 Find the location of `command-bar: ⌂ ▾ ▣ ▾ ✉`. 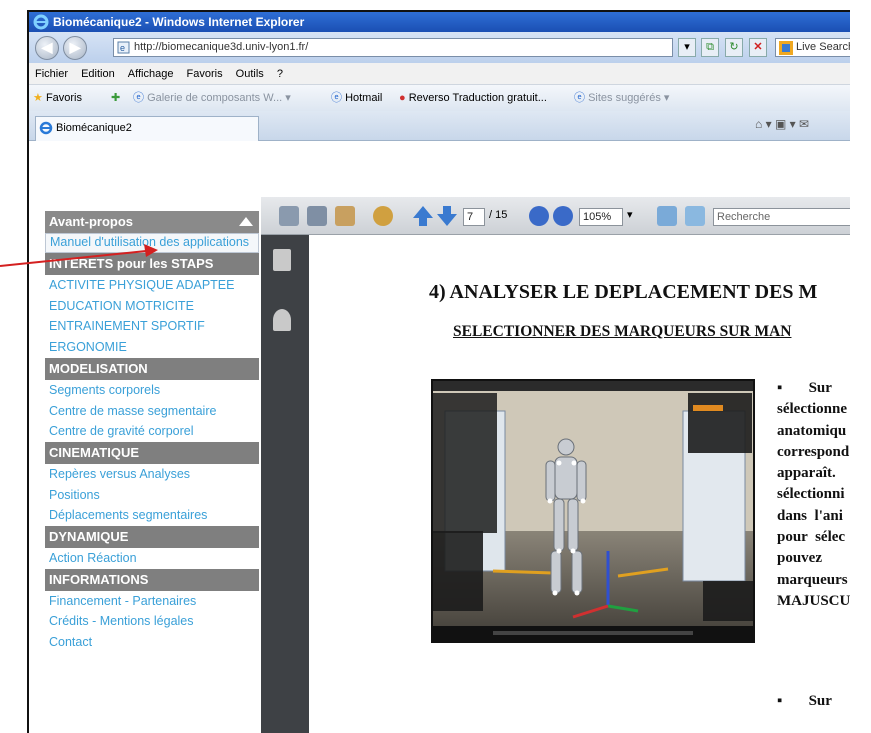

command-bar: ⌂ ▾ ▣ ▾ ✉ is located at coordinates (782, 124).